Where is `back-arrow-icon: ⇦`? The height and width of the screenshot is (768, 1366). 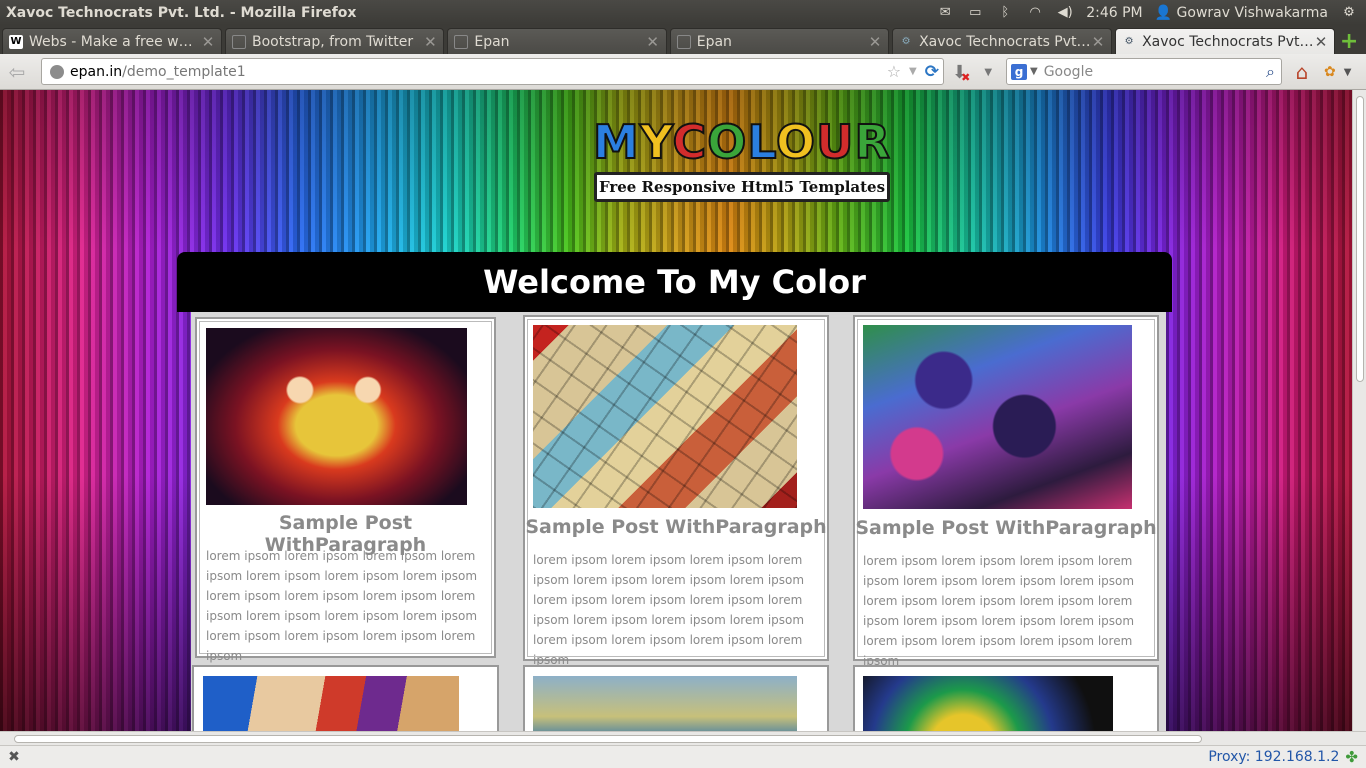
back-arrow-icon: ⇦ is located at coordinates (17, 71).